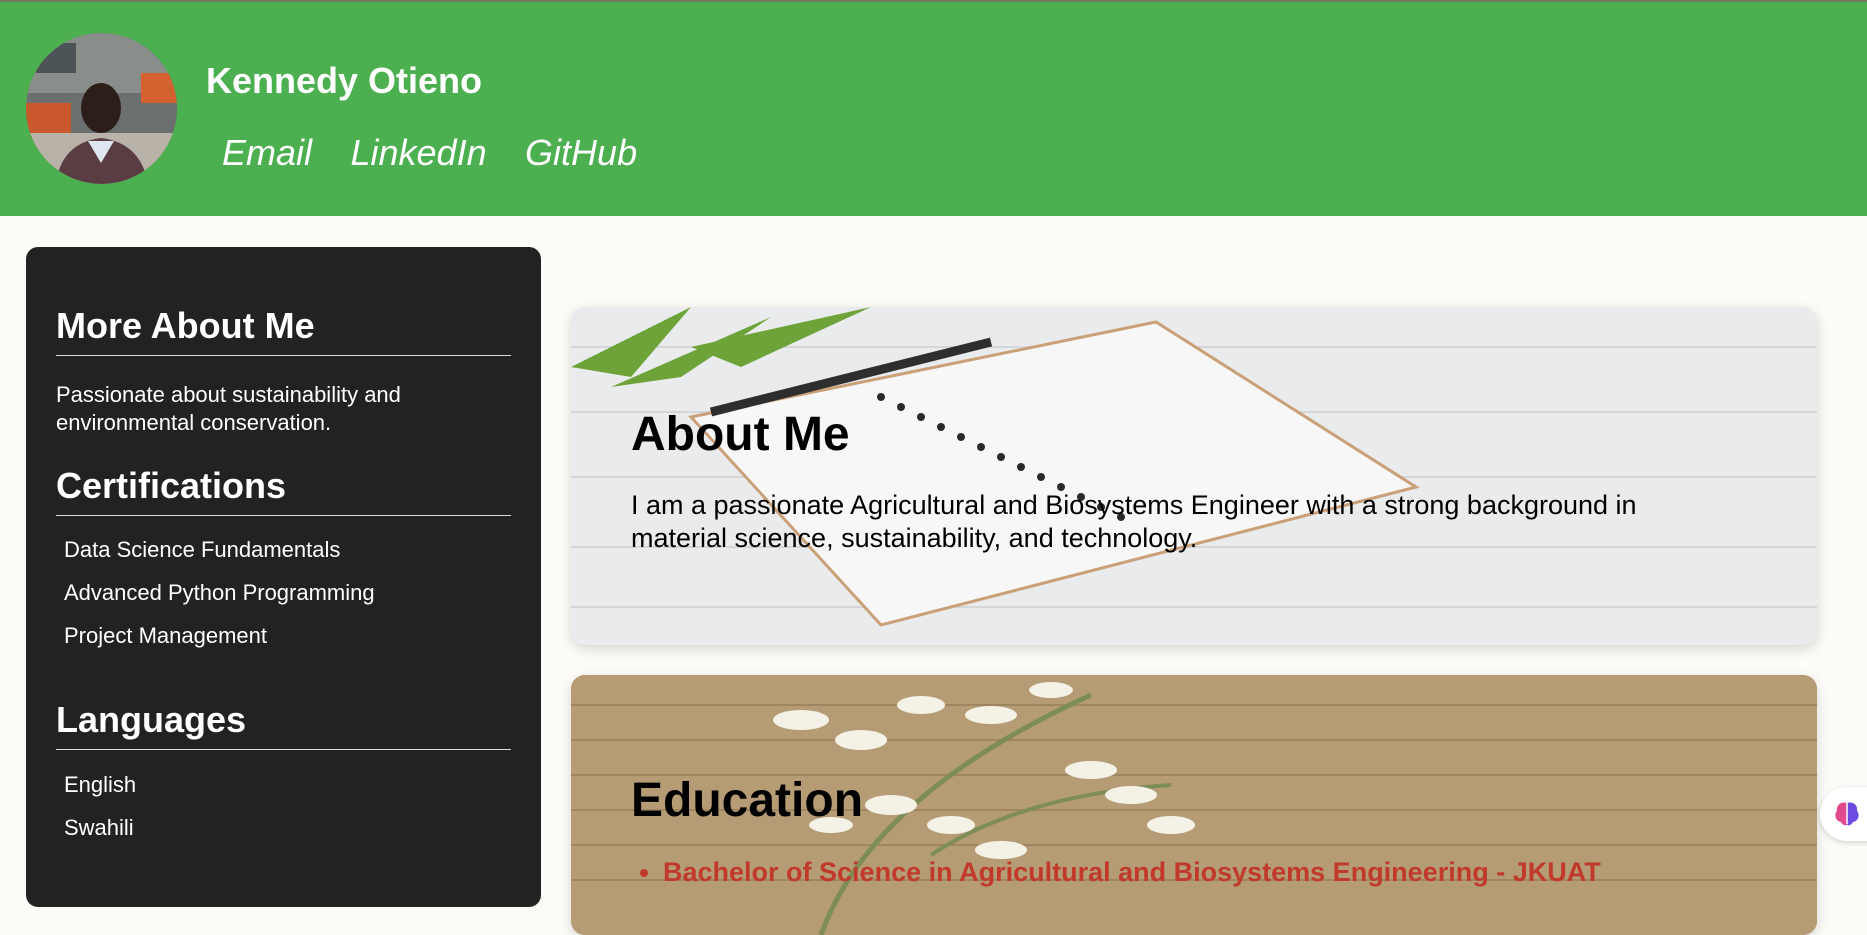 This screenshot has width=1867, height=935. I want to click on language-item: English, so click(100, 784).